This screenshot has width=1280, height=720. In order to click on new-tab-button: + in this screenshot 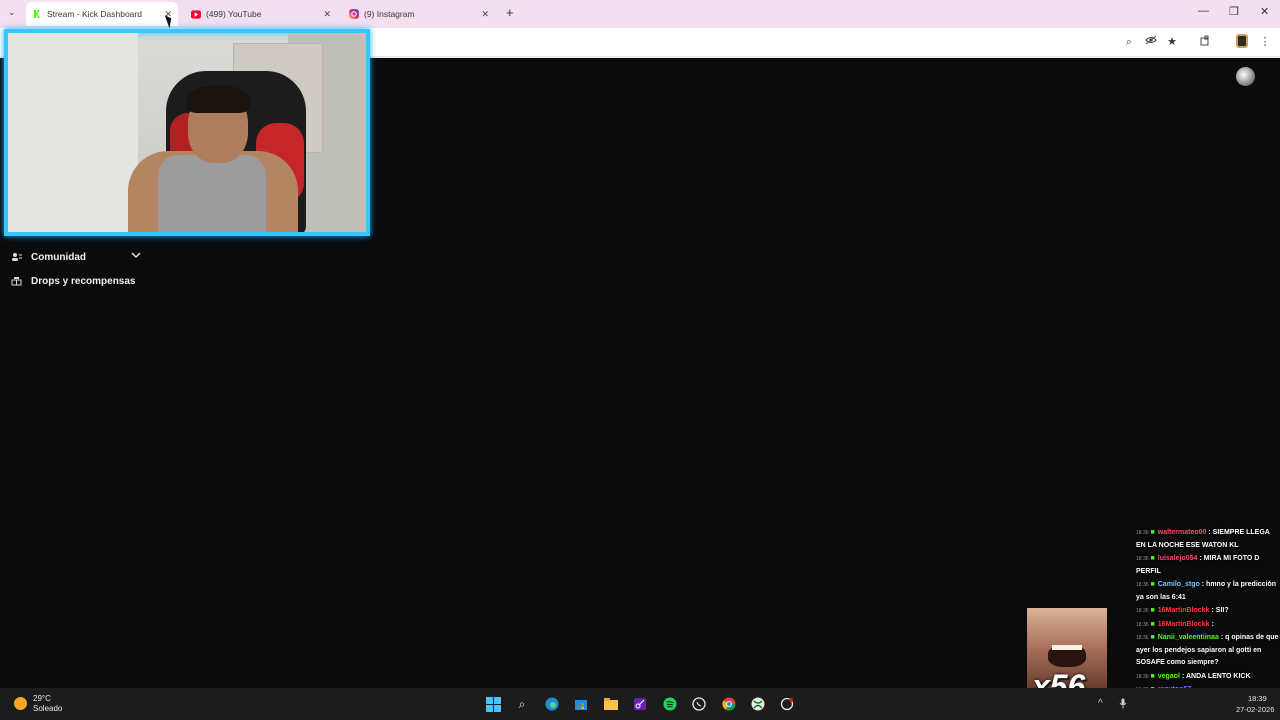, I will do `click(510, 12)`.